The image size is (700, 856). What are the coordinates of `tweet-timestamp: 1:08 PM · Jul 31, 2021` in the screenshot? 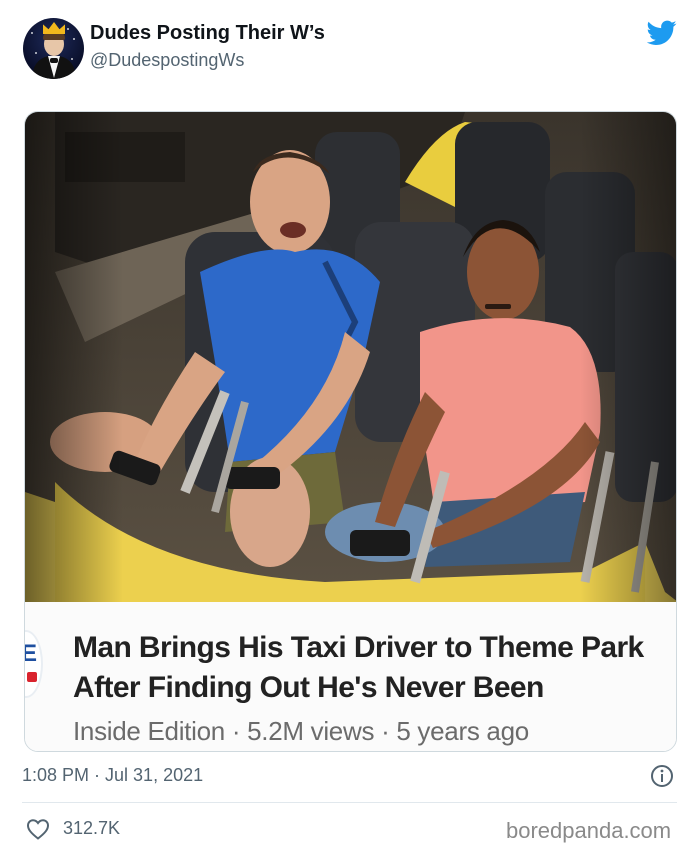 It's located at (112, 775).